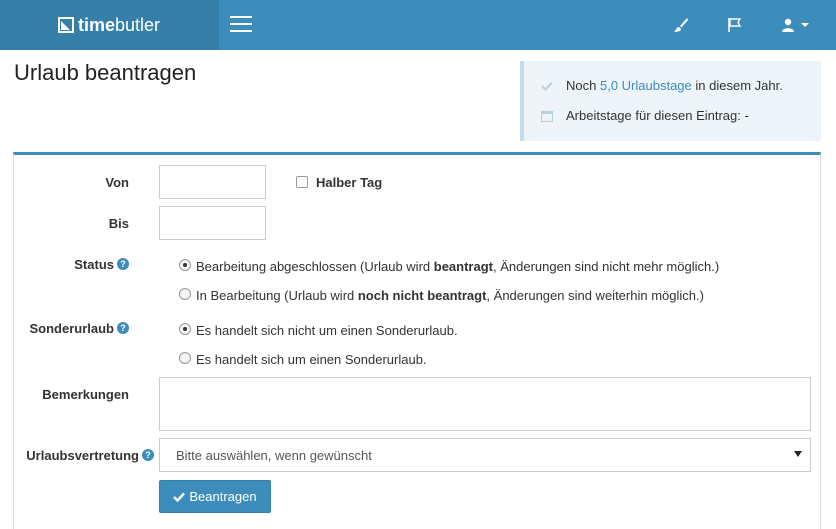 The image size is (836, 529). What do you see at coordinates (798, 454) in the screenshot?
I see `chevron-down-icon` at bounding box center [798, 454].